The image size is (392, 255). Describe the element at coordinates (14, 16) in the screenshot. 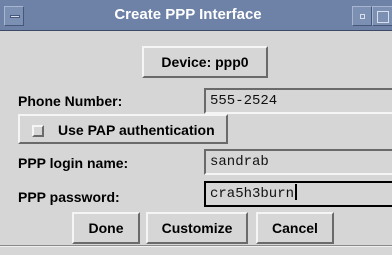

I see `window-menu-icon` at that location.